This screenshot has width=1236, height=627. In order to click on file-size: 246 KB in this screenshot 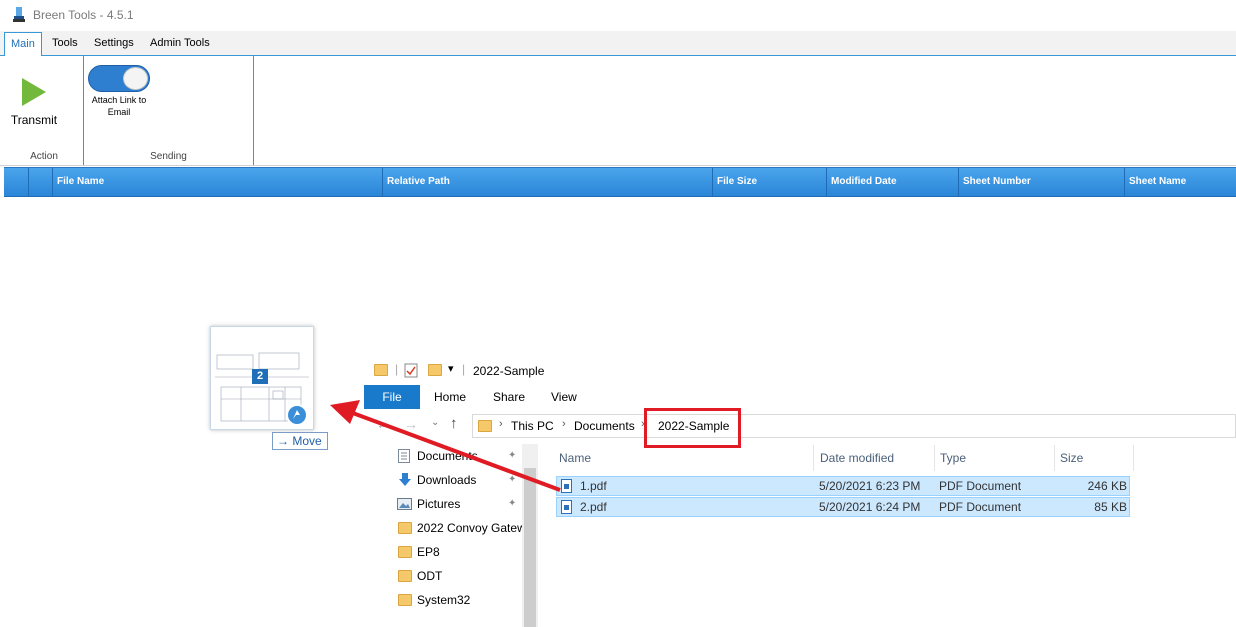, I will do `click(1107, 486)`.